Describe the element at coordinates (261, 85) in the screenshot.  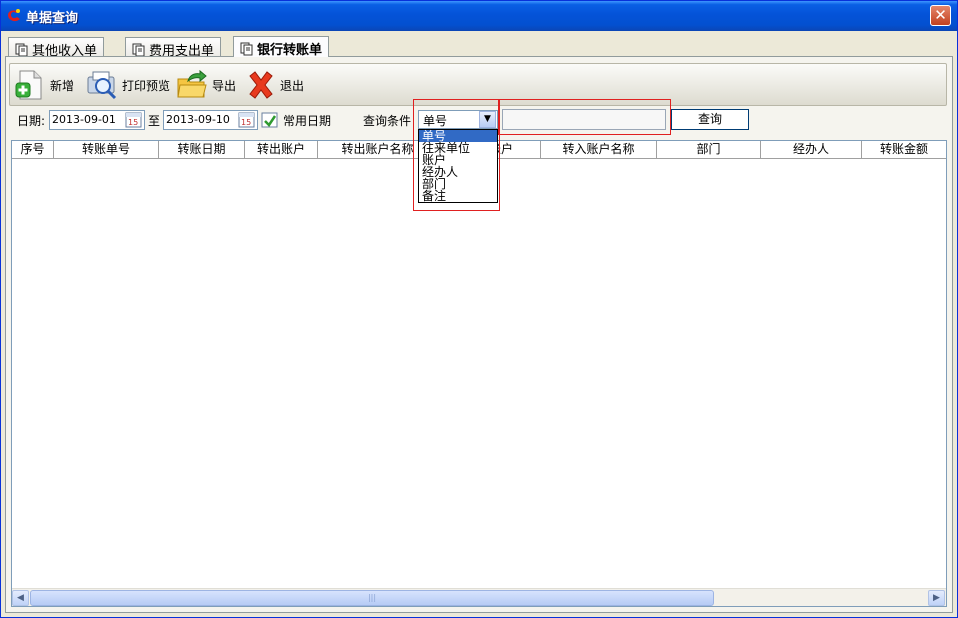
I see `exit-x-icon` at that location.